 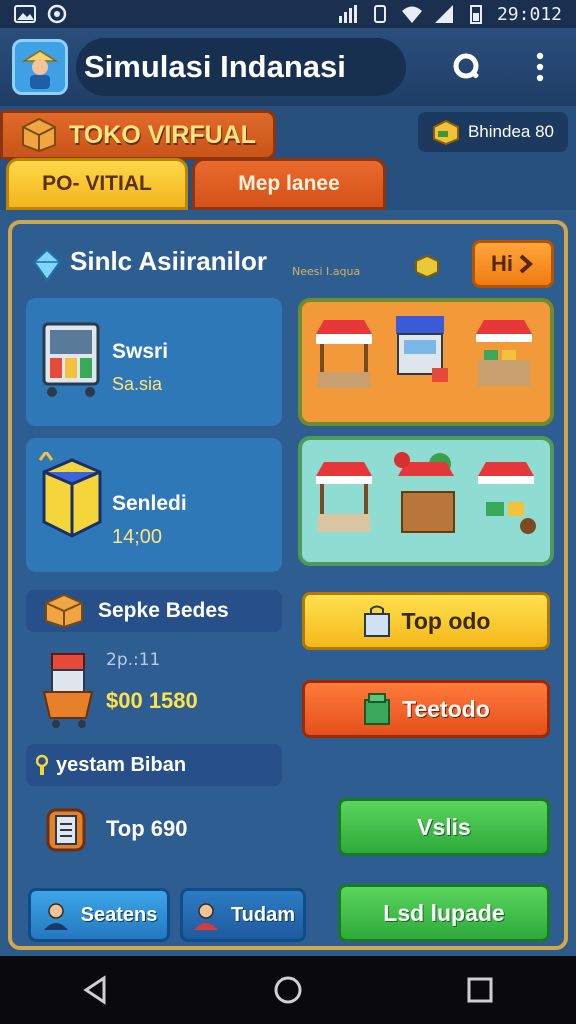 What do you see at coordinates (42, 764) in the screenshot?
I see `pin-icon` at bounding box center [42, 764].